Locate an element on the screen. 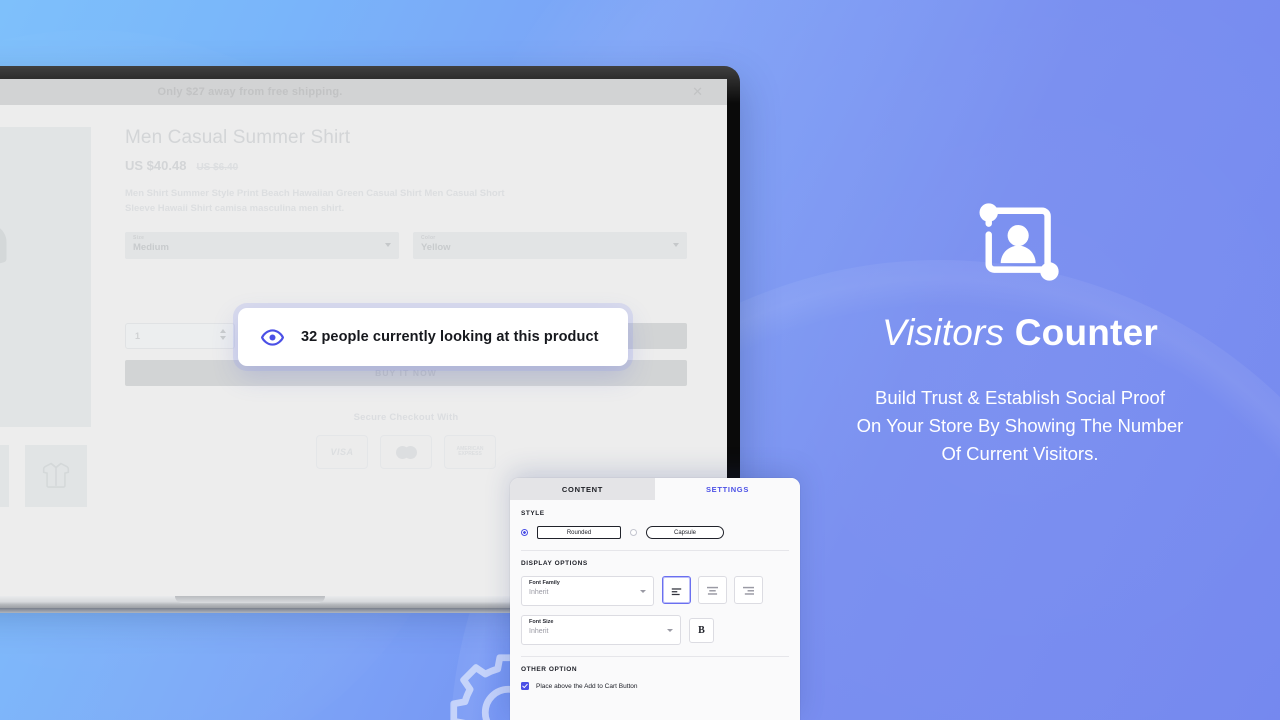  font-family-select: Font Family Inherit is located at coordinates (587, 591).